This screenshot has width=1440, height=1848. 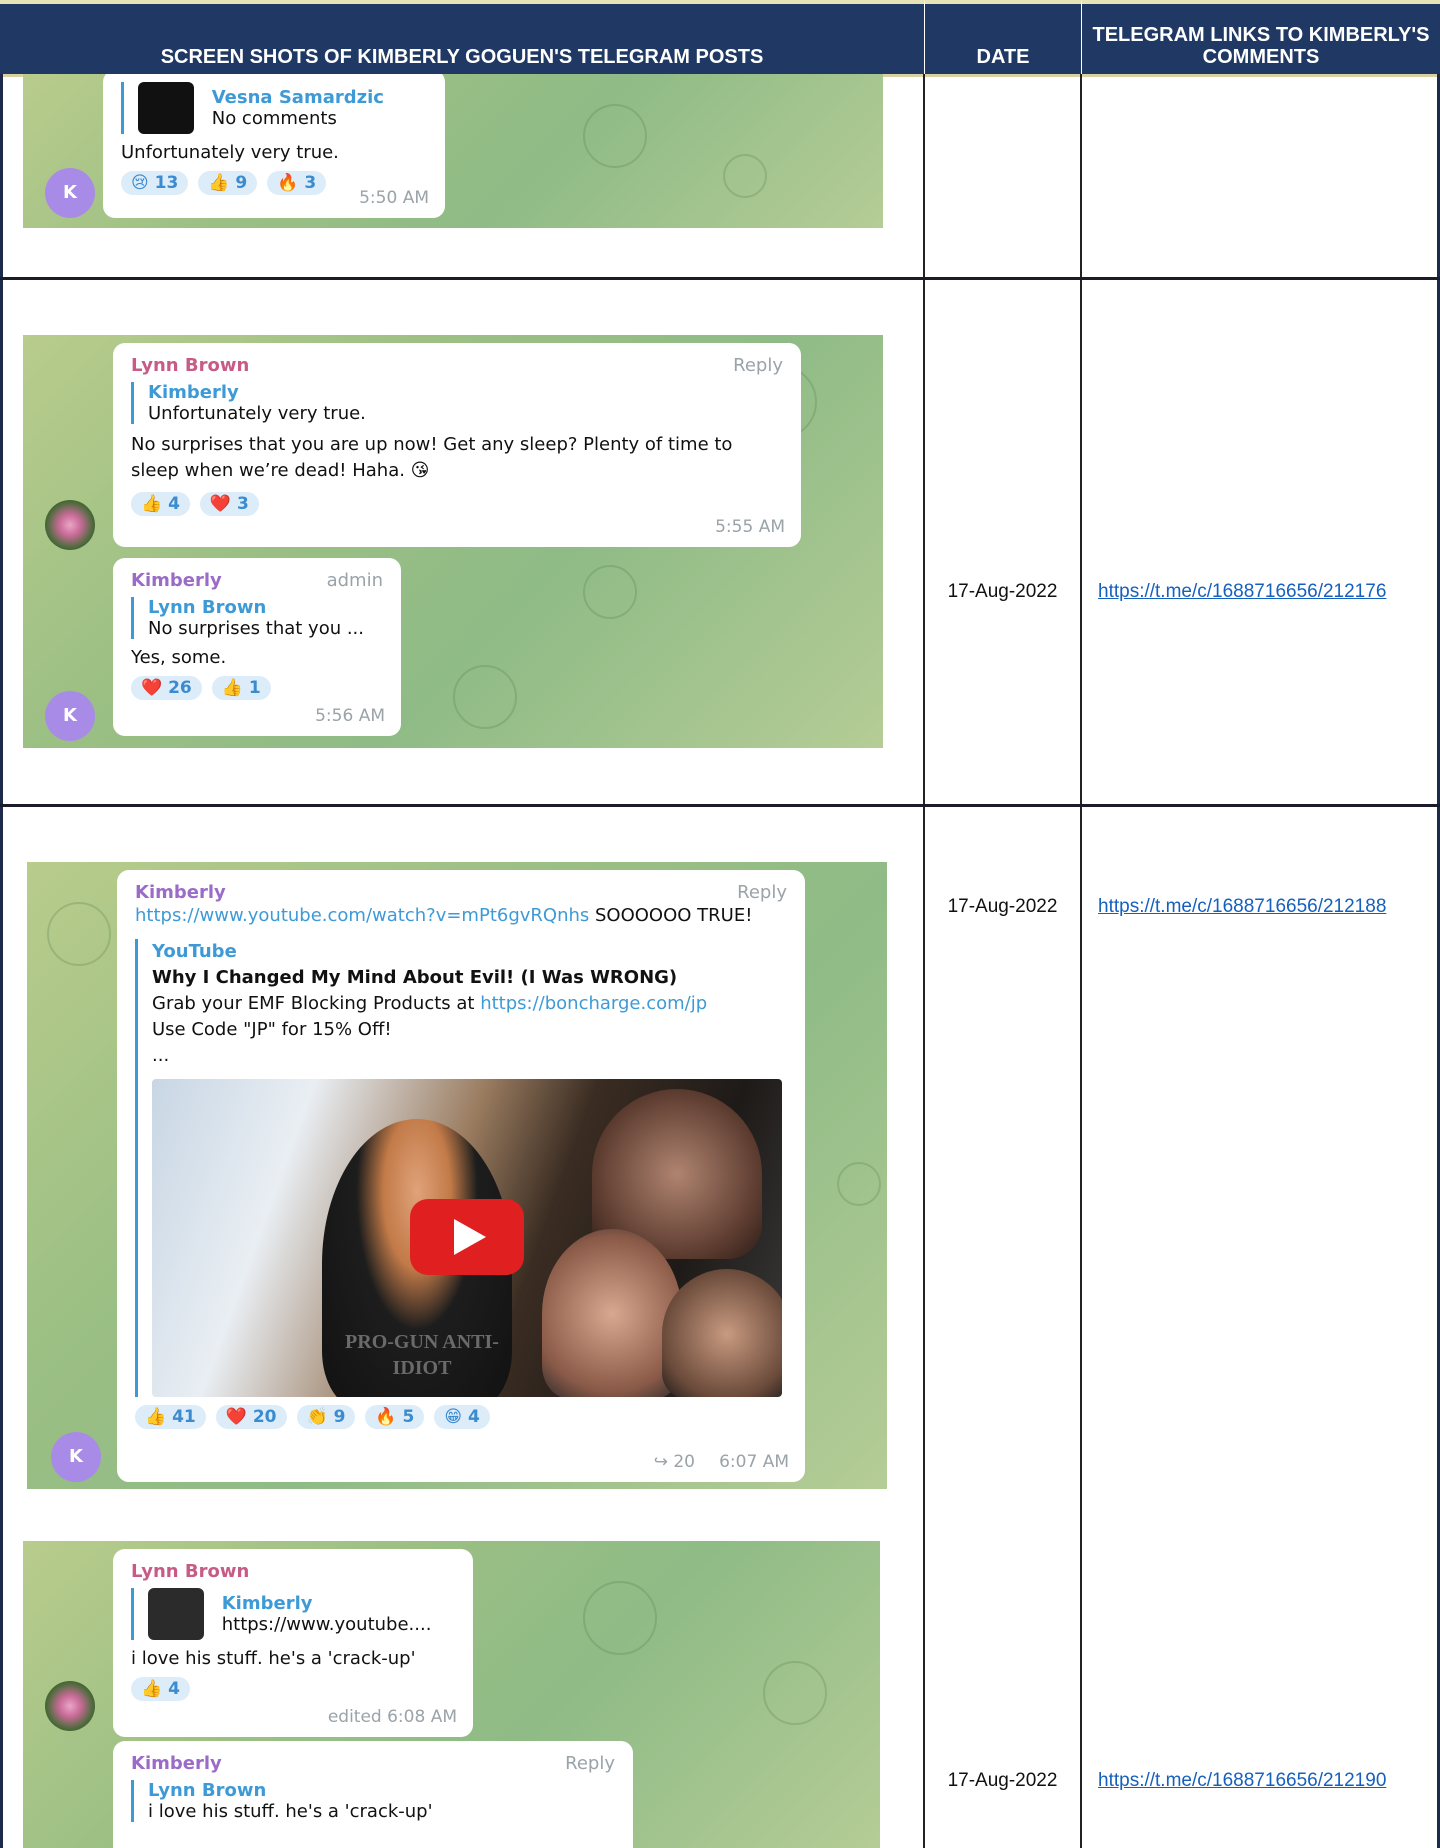 I want to click on video-thumbnail: PRO-GUN ANTI-IDIOT, so click(x=467, y=1238).